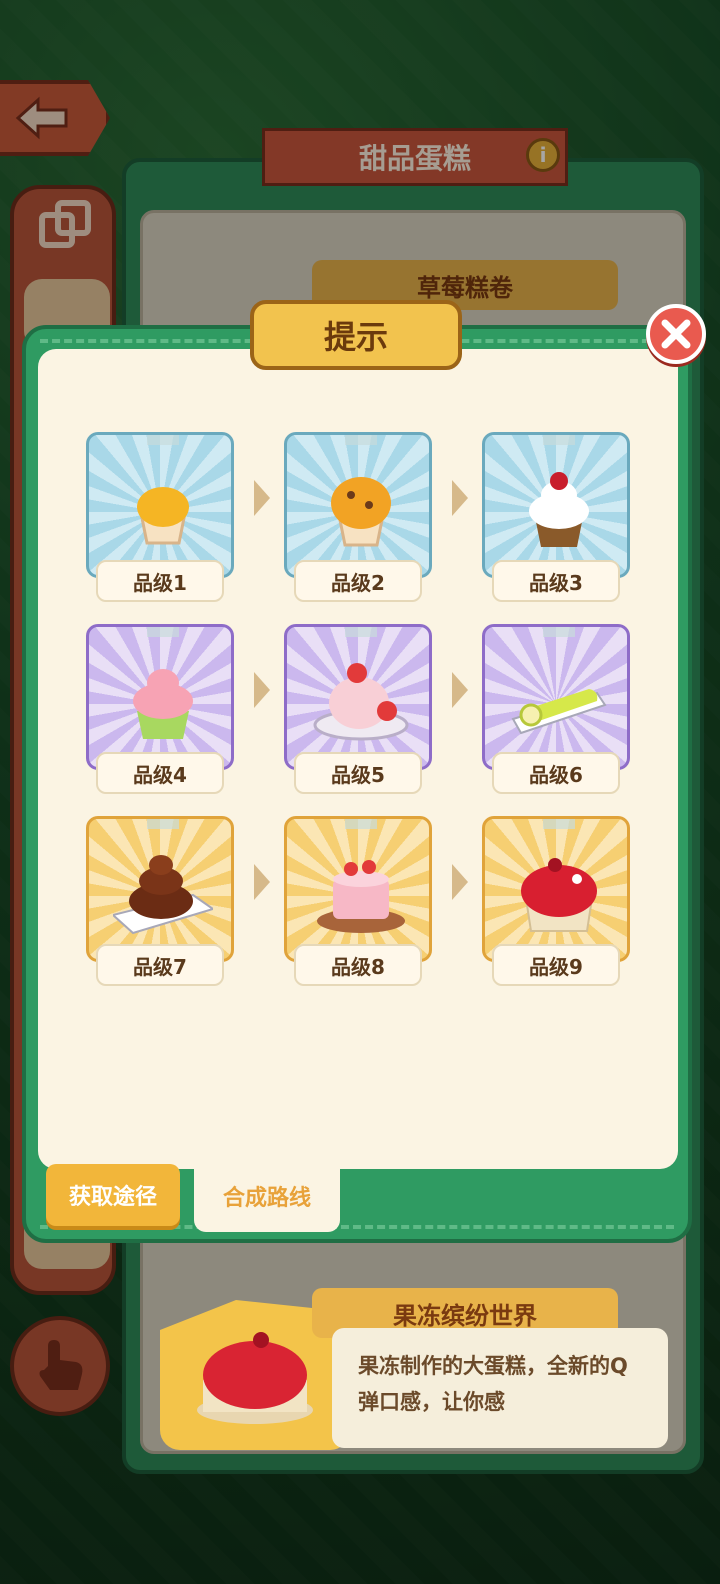  I want to click on tab-merge-route: 合成路线, so click(267, 1196).